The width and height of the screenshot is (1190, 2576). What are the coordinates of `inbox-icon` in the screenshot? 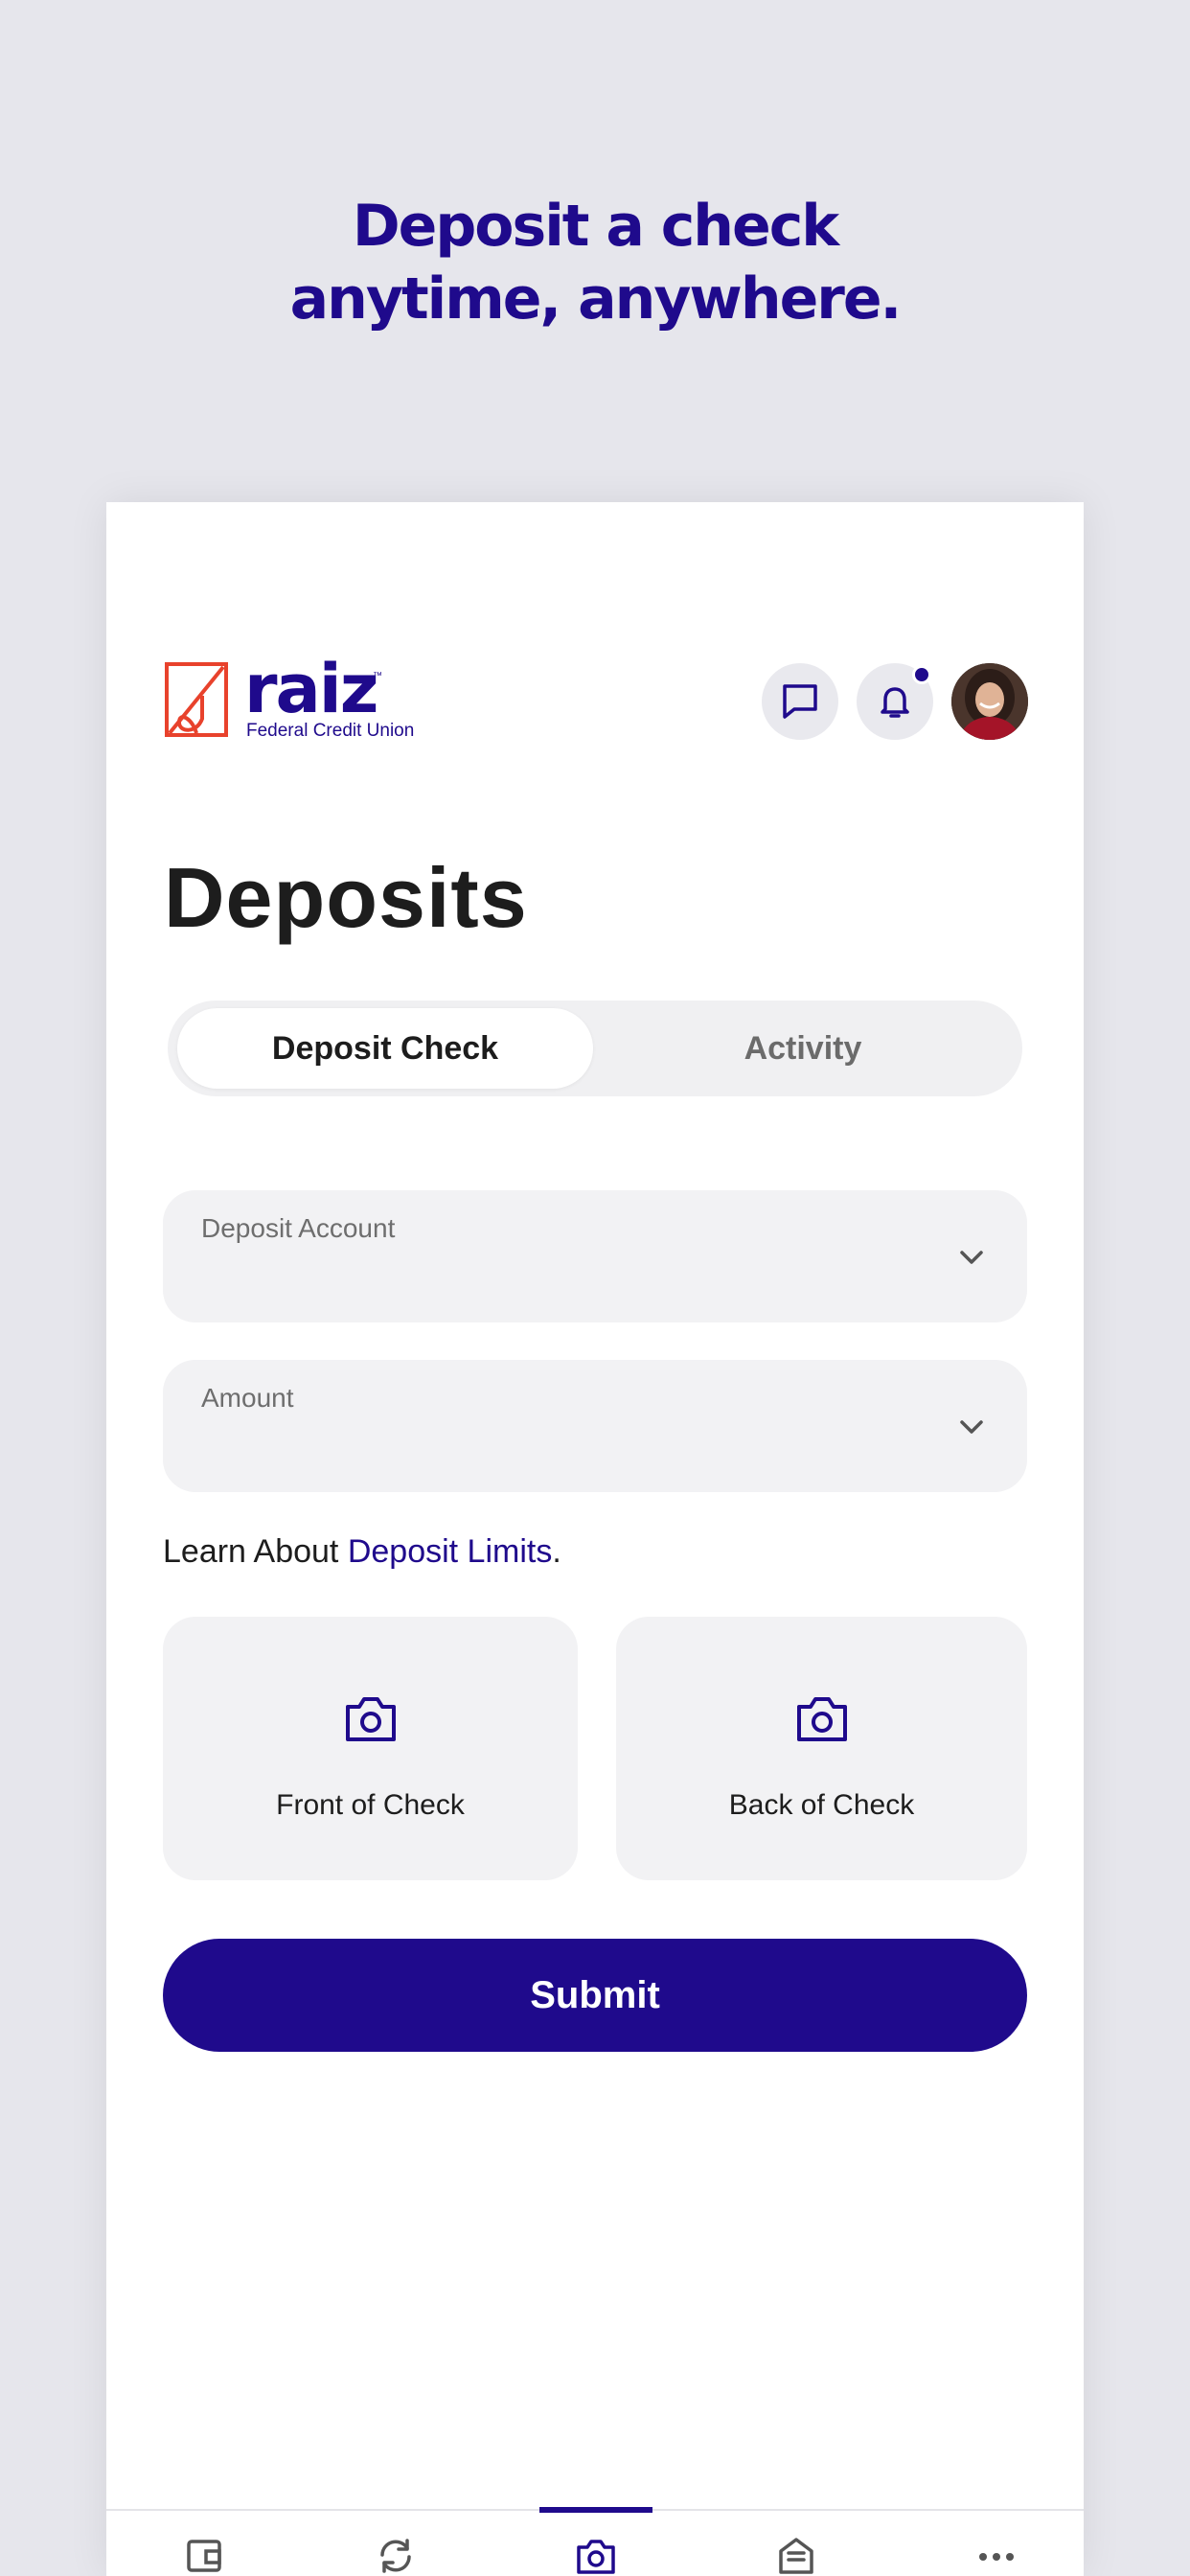 It's located at (796, 2556).